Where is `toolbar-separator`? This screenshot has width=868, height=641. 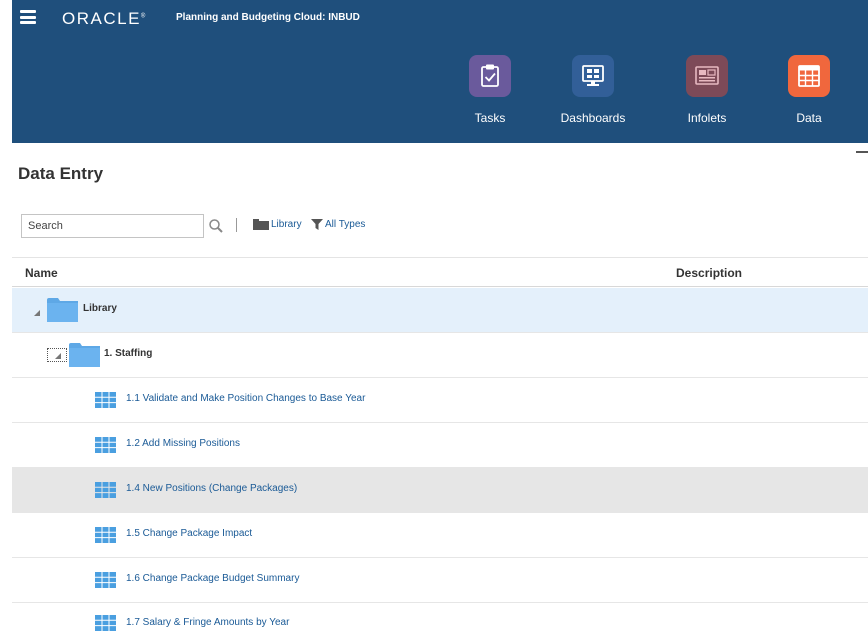
toolbar-separator is located at coordinates (236, 225).